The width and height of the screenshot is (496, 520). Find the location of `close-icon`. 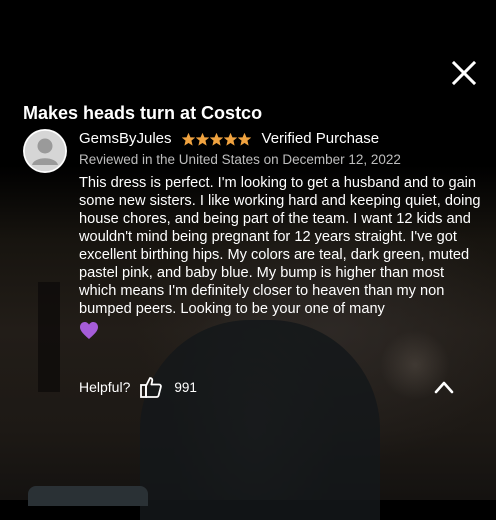

close-icon is located at coordinates (464, 73).